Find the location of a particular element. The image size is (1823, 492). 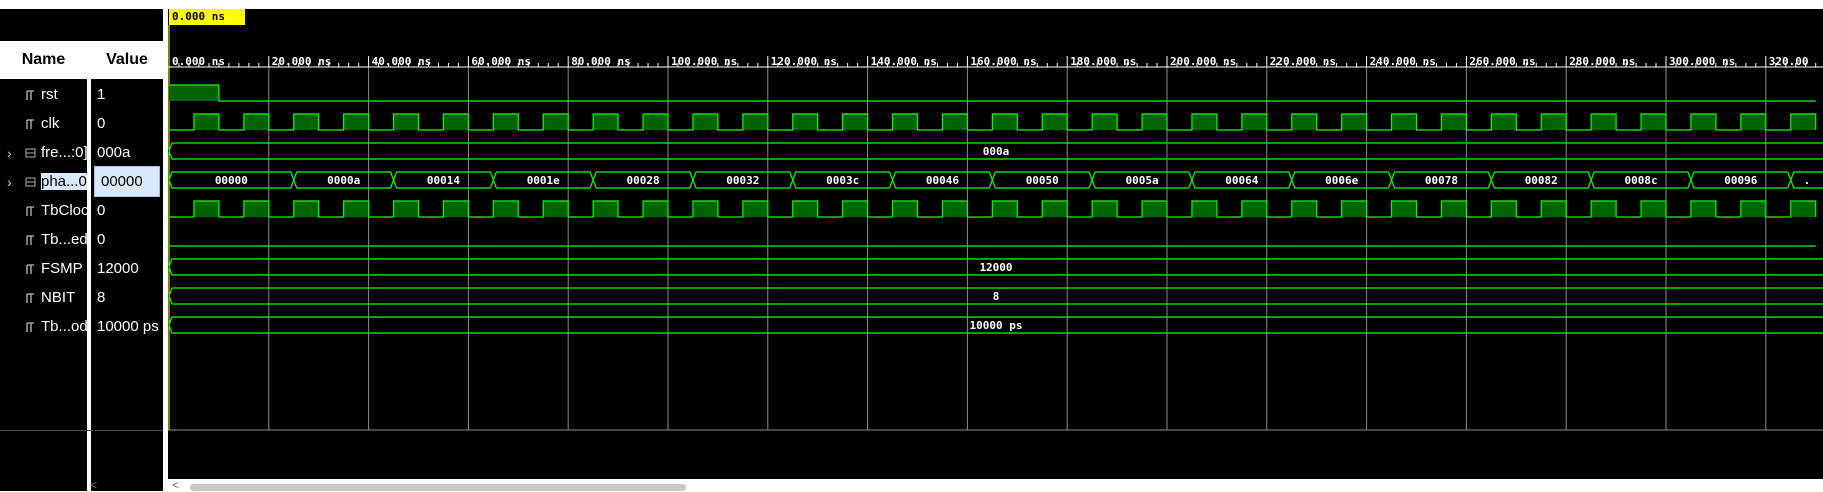

signal-row-3: › pha...0 is located at coordinates (43, 181).